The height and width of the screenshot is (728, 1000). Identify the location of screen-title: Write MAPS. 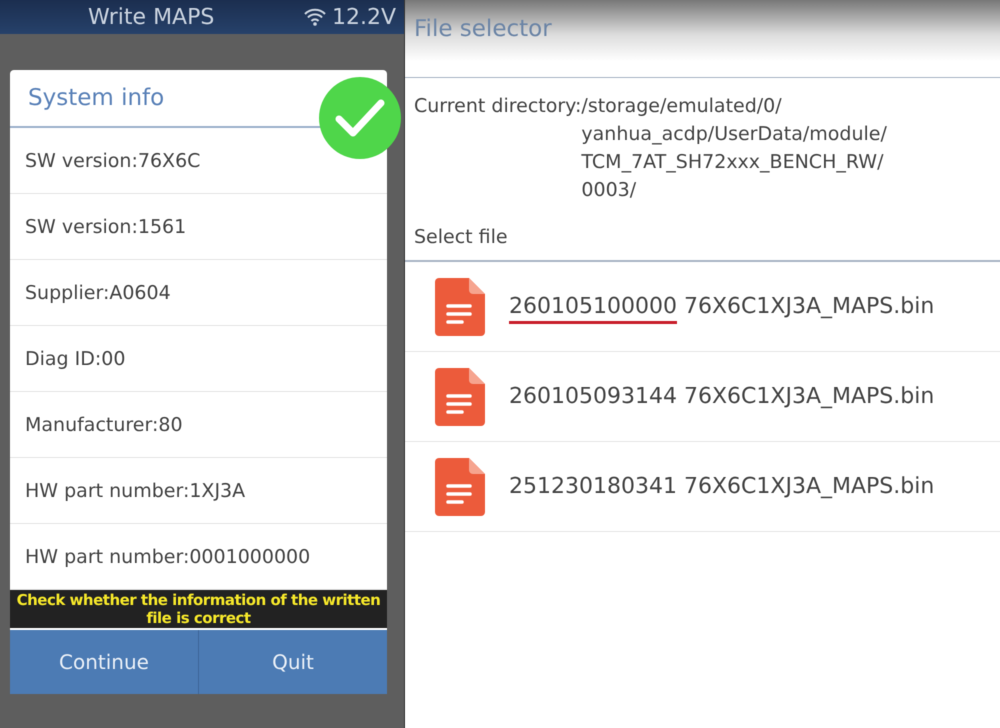
(152, 17).